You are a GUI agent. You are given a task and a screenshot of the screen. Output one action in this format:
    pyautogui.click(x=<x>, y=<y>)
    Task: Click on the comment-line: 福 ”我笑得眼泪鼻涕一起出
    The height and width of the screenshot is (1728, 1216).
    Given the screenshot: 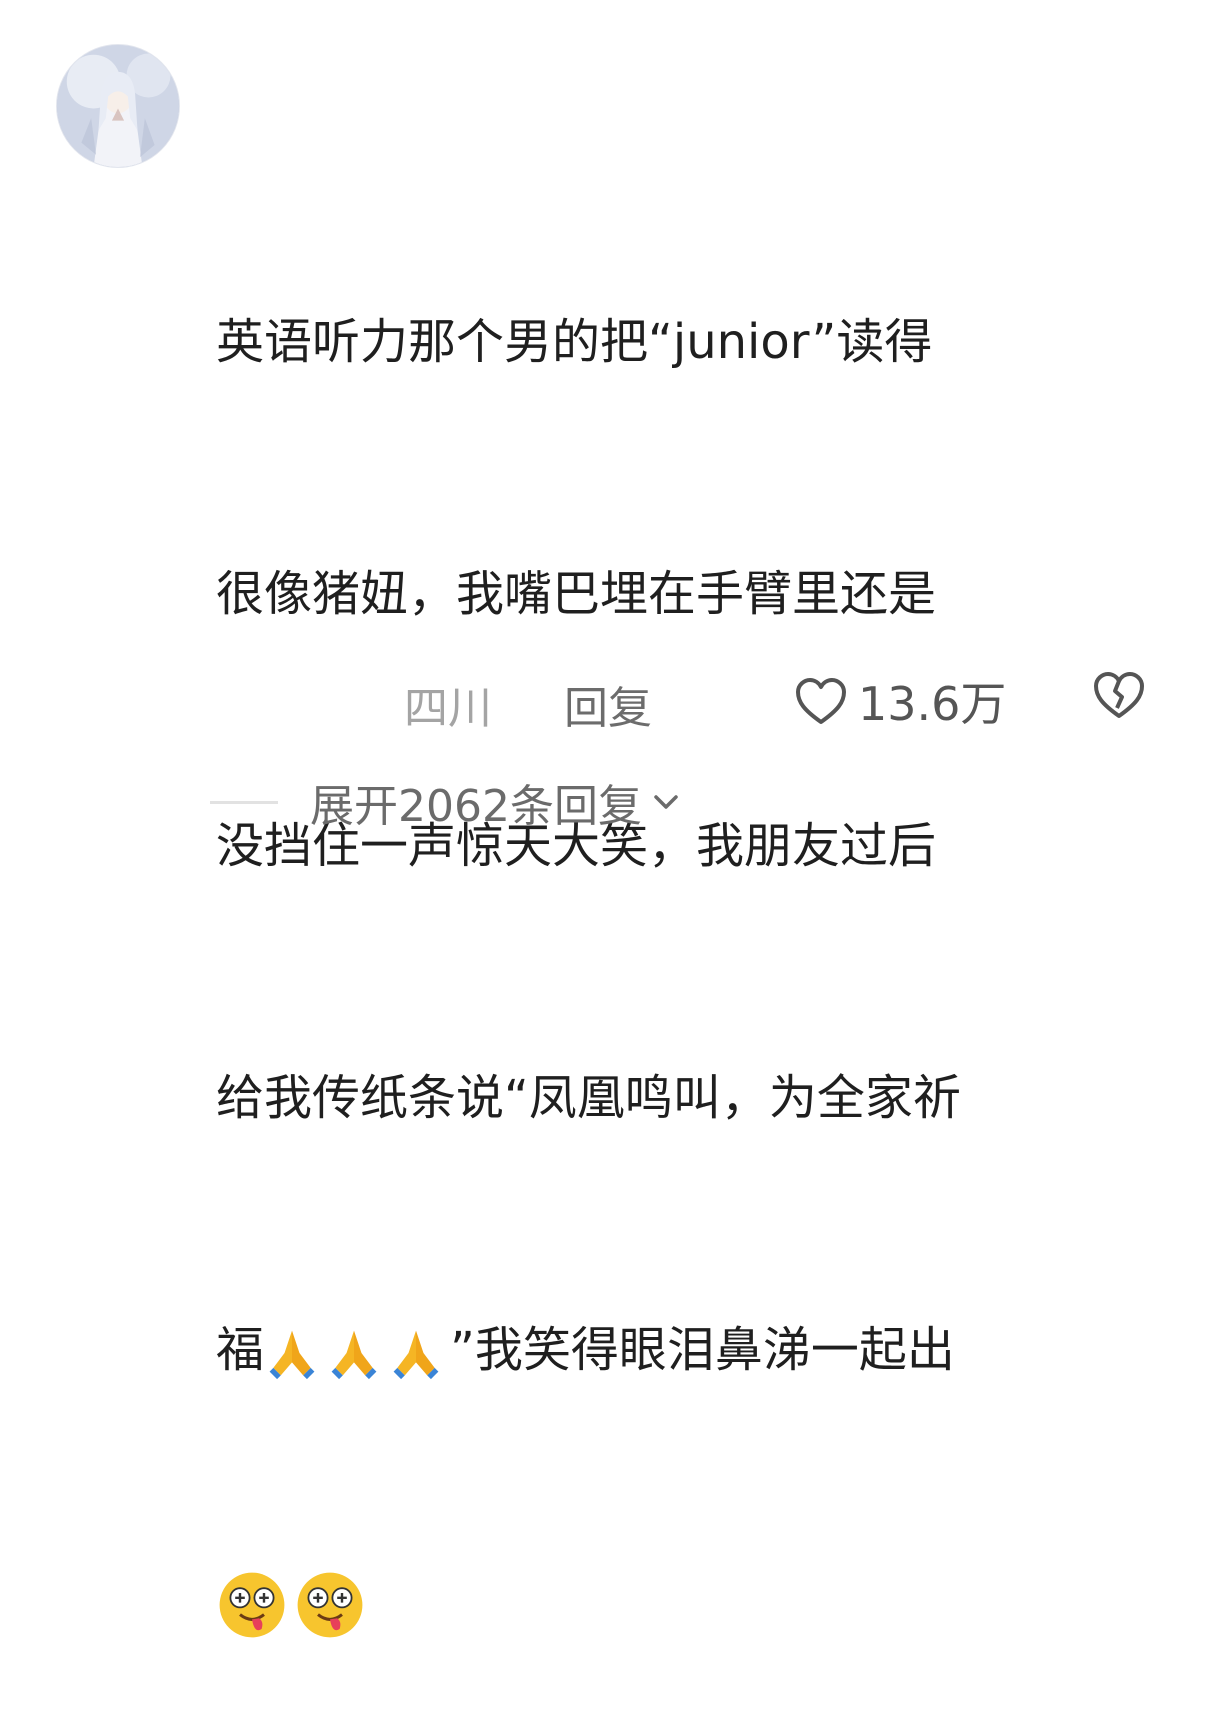 What is the action you would take?
    pyautogui.click(x=696, y=1350)
    